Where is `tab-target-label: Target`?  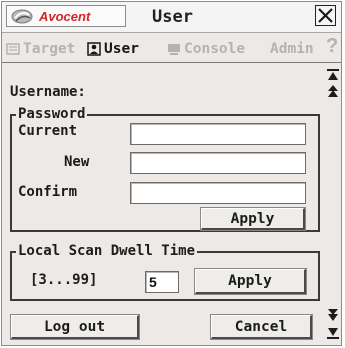 tab-target-label: Target is located at coordinates (49, 49).